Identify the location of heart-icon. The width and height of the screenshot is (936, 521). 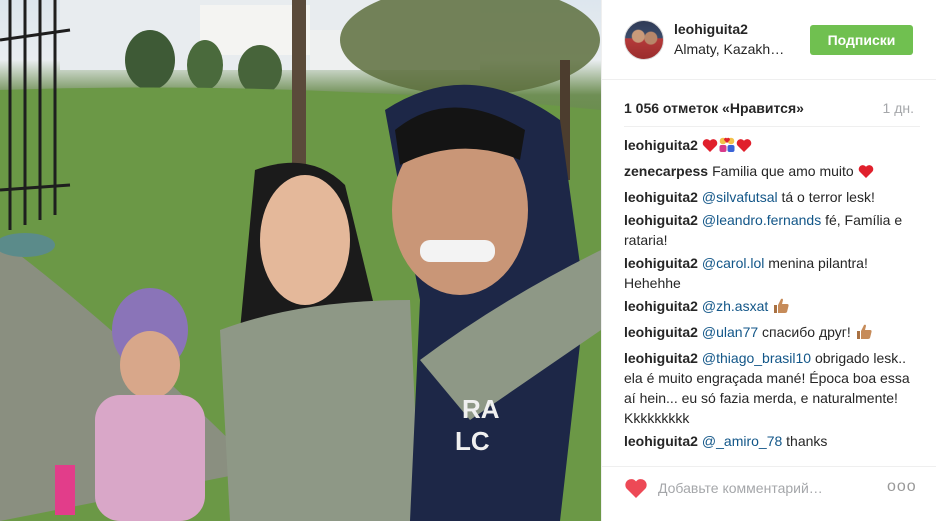
(636, 488).